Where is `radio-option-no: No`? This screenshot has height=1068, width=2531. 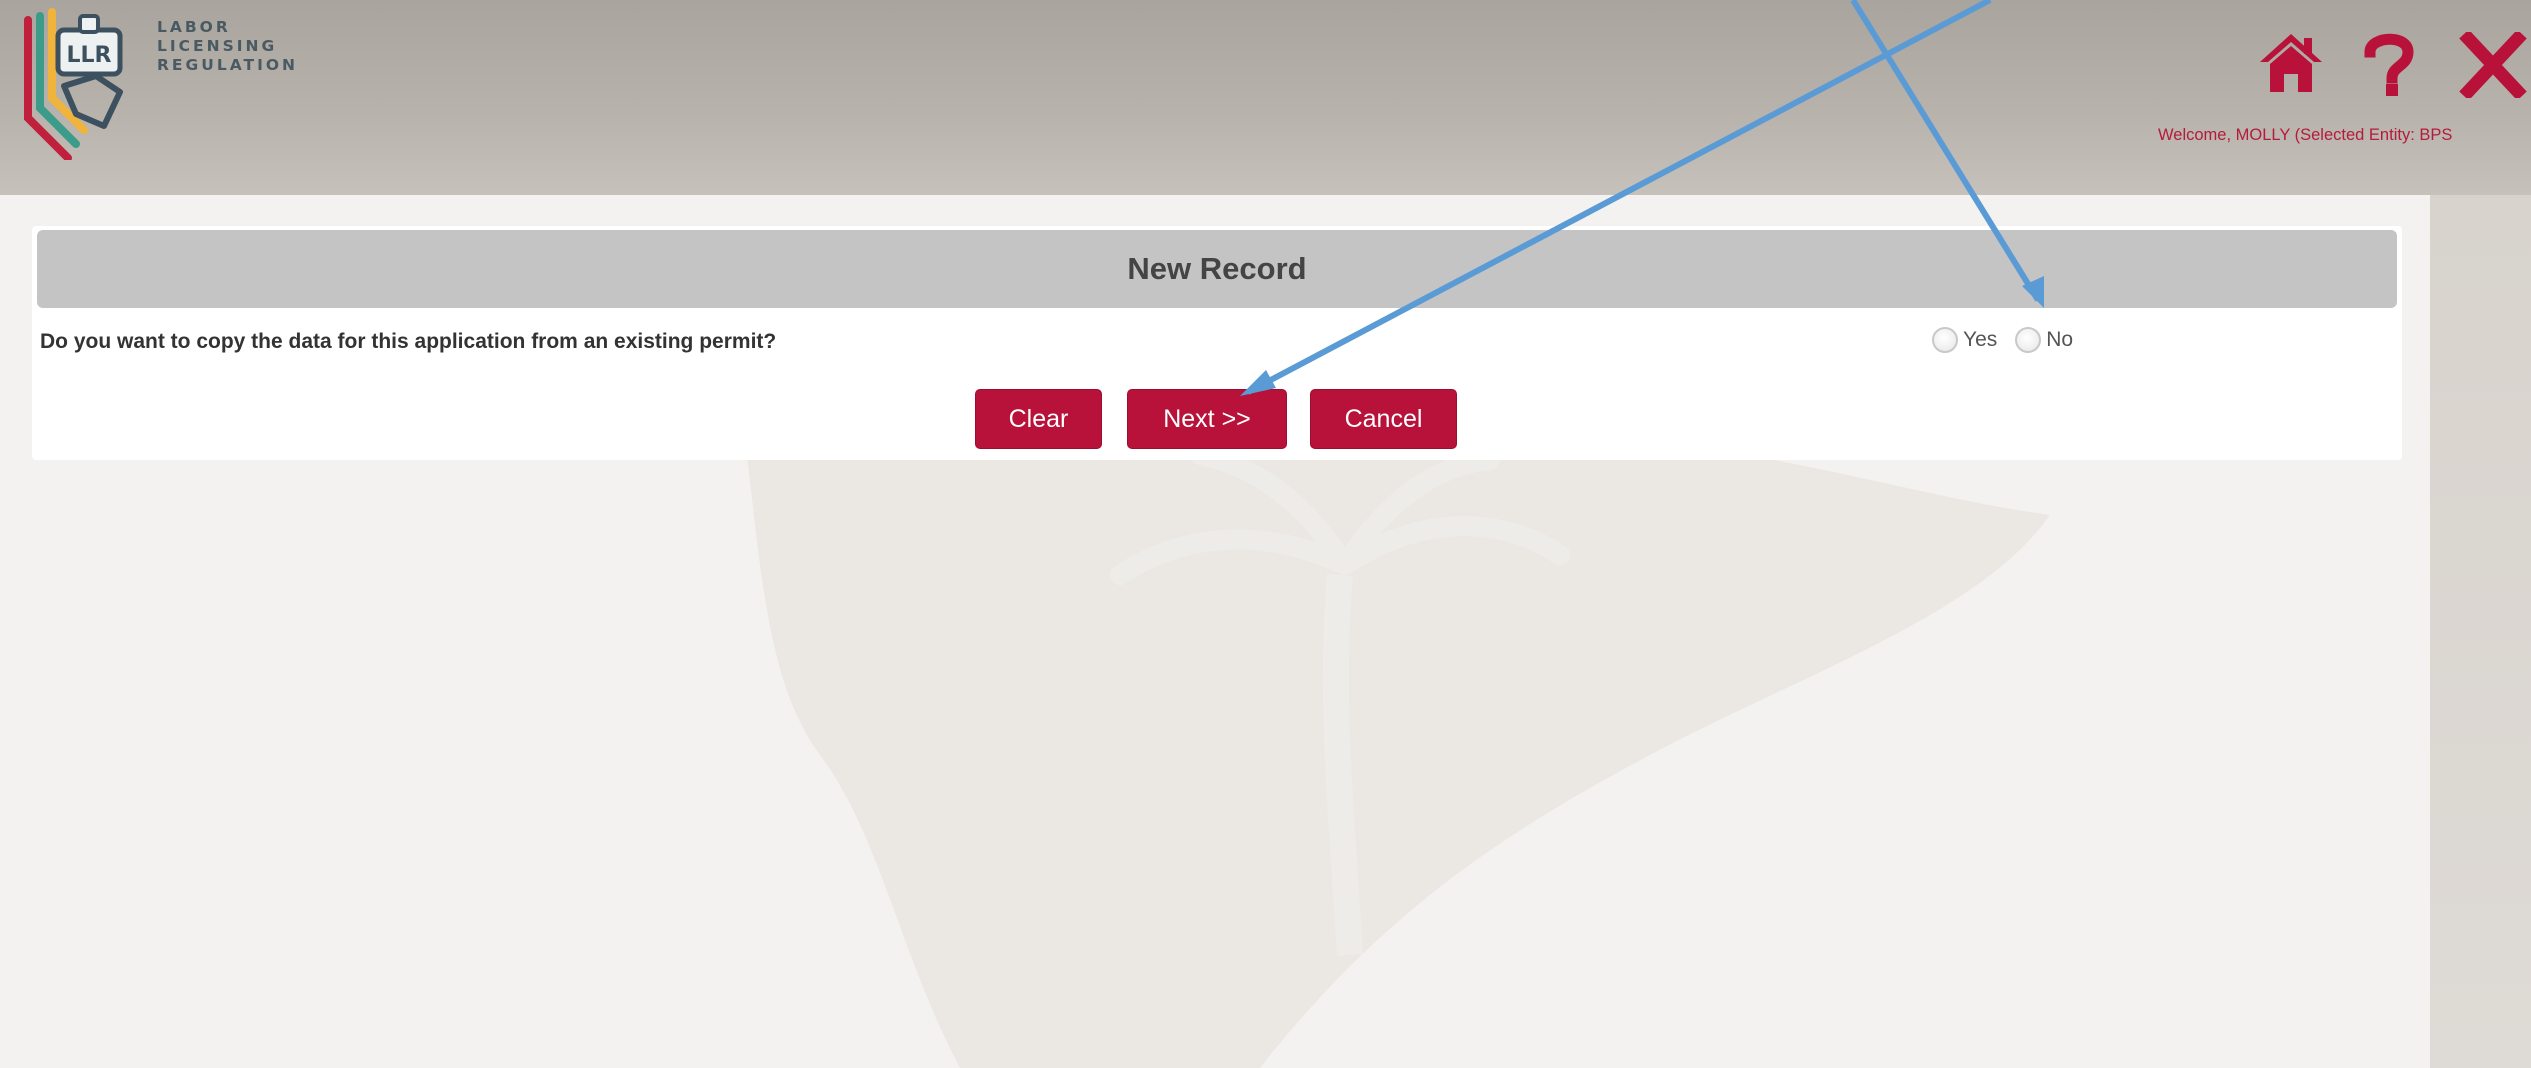 radio-option-no: No is located at coordinates (2044, 340).